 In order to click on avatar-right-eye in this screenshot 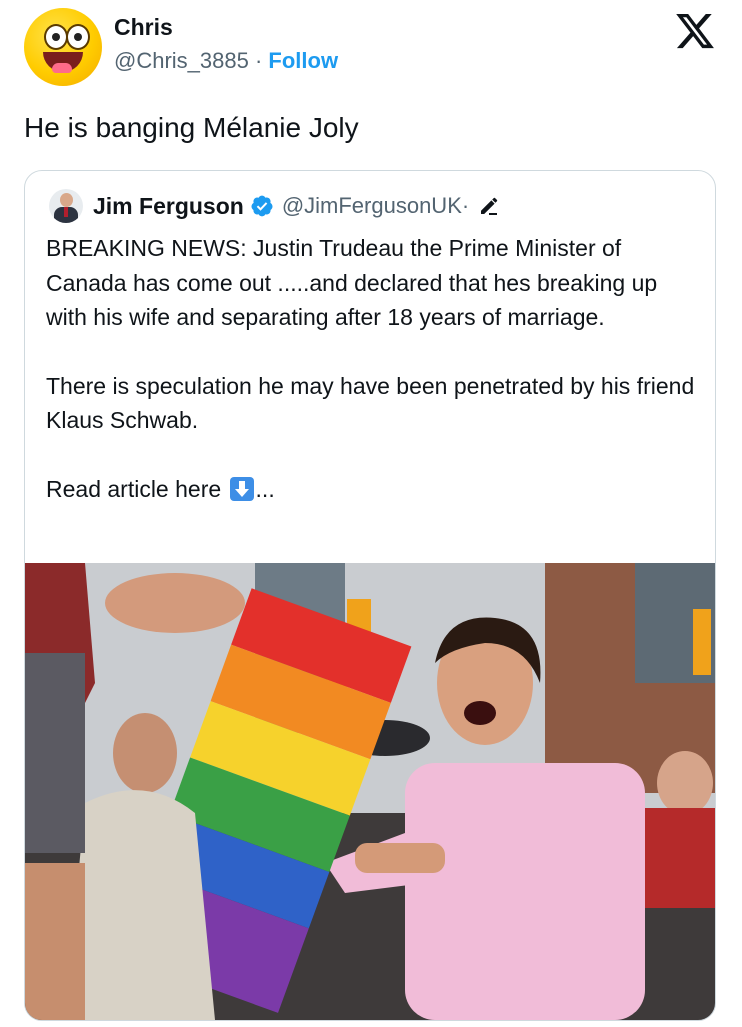, I will do `click(78, 37)`.